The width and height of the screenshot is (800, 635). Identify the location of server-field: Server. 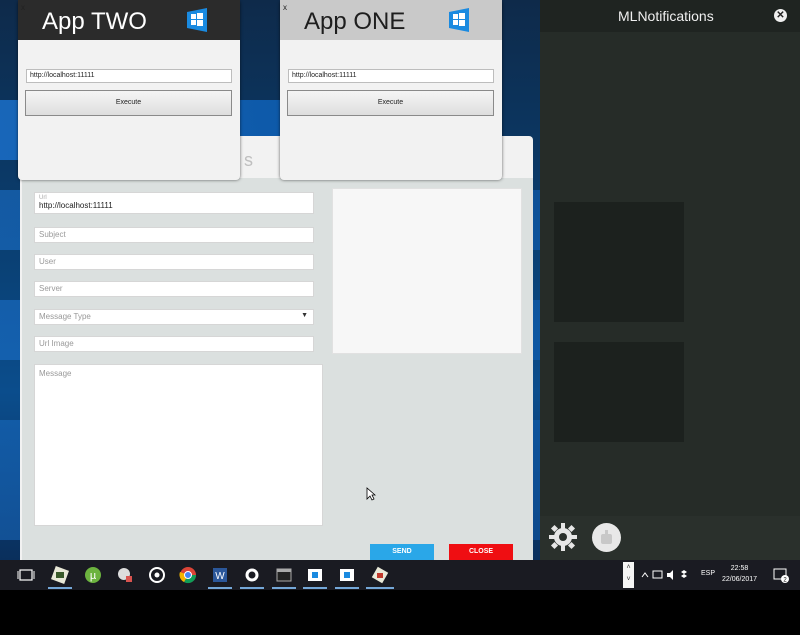
(174, 289).